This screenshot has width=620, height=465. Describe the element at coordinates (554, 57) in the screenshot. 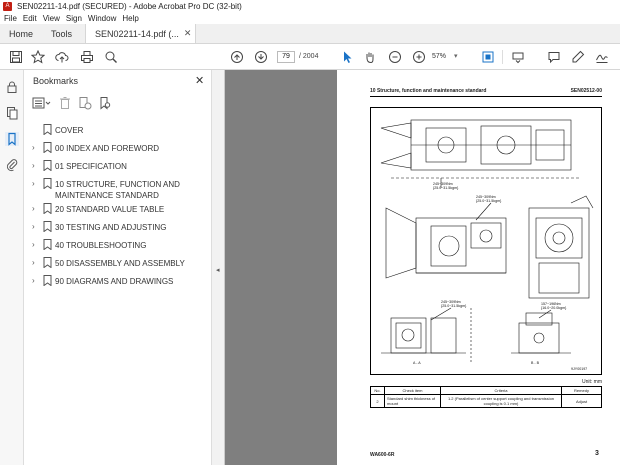

I see `comment-icon` at that location.